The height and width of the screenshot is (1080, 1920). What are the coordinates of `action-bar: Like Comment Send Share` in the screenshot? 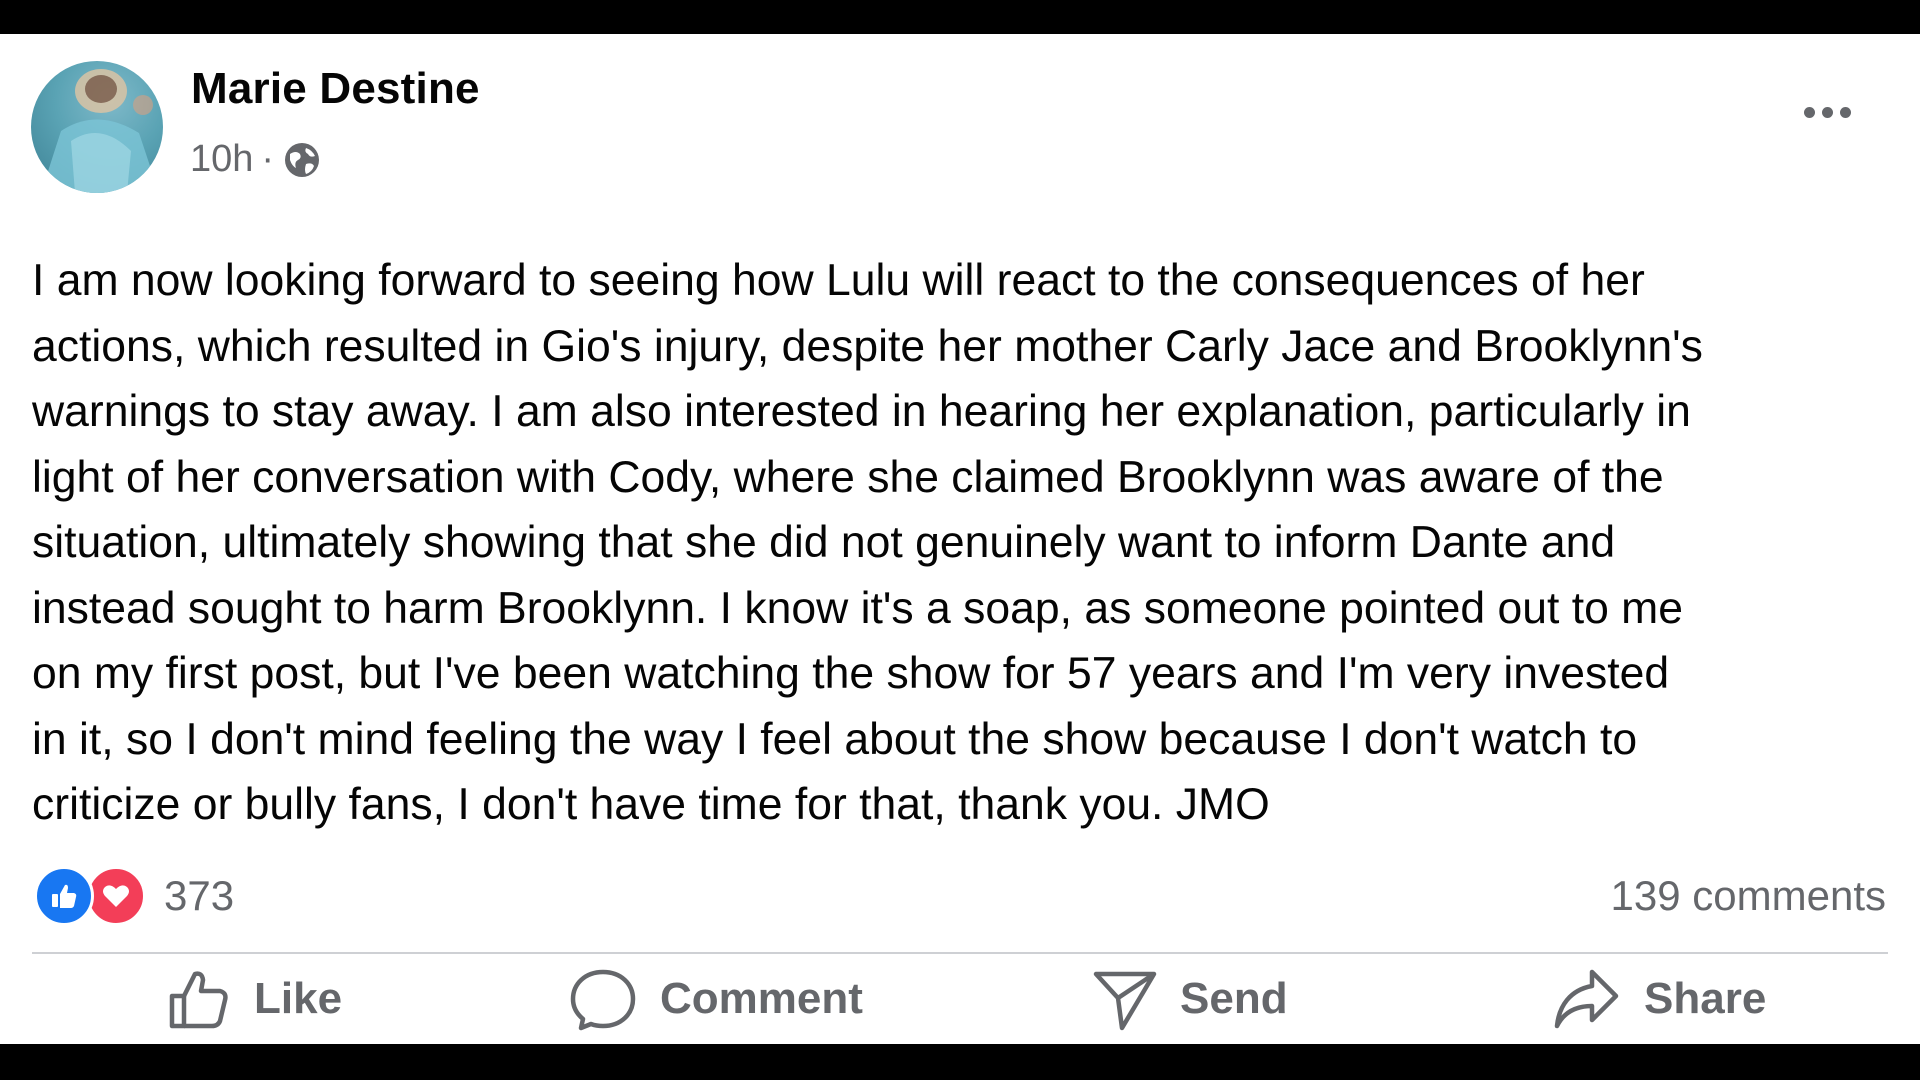 It's located at (960, 999).